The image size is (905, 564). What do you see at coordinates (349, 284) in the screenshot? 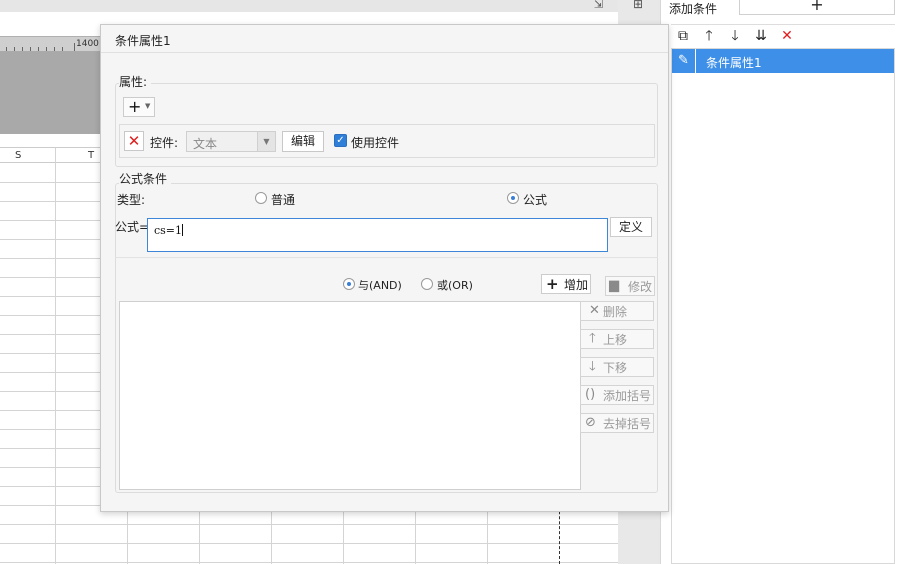
I see `logic-and-radio` at bounding box center [349, 284].